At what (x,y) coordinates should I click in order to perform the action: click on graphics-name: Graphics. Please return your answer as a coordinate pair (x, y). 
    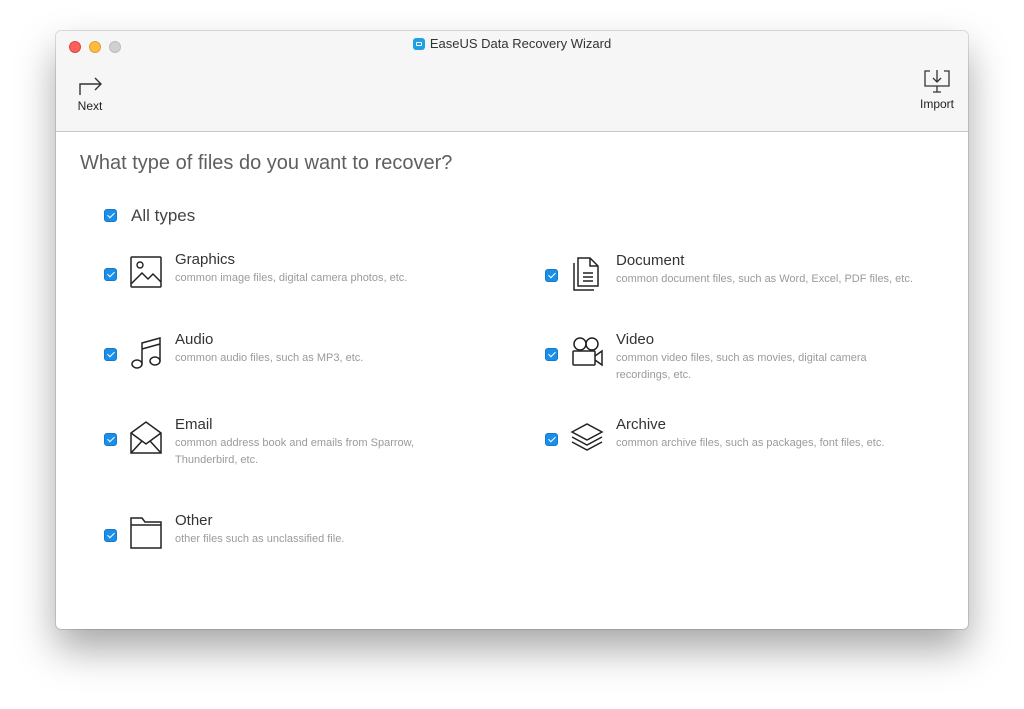
    Looking at the image, I should click on (205, 259).